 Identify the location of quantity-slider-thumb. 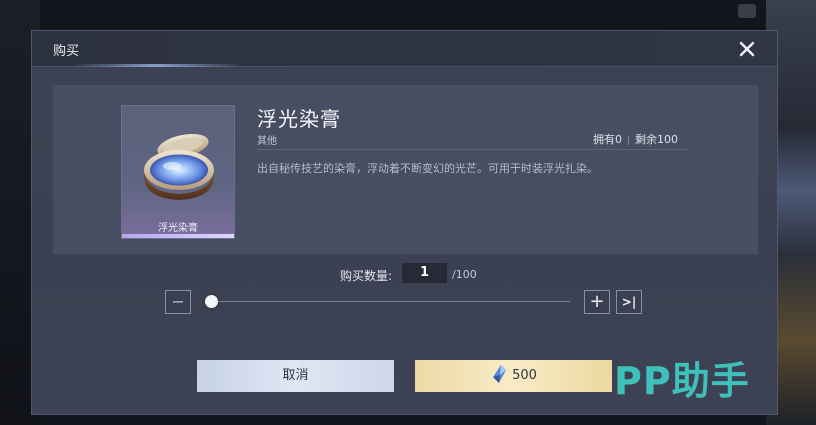
(211, 301).